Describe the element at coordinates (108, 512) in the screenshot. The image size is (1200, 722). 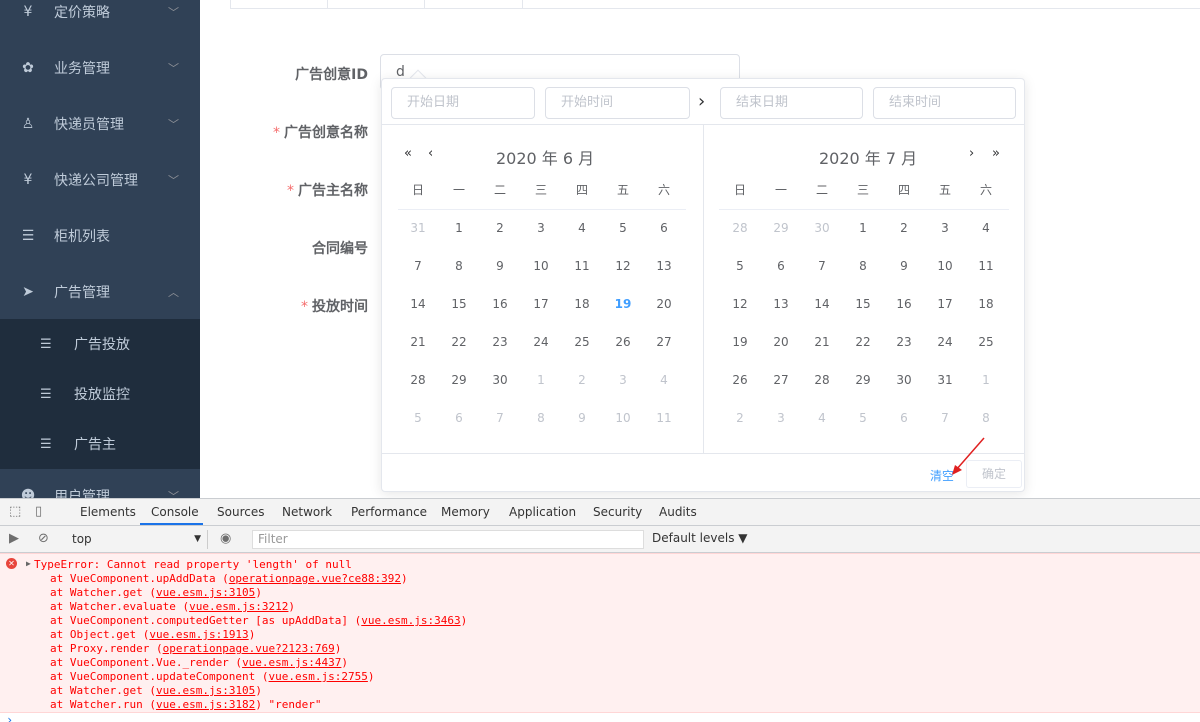
I see `tab-elements: Elements` at that location.